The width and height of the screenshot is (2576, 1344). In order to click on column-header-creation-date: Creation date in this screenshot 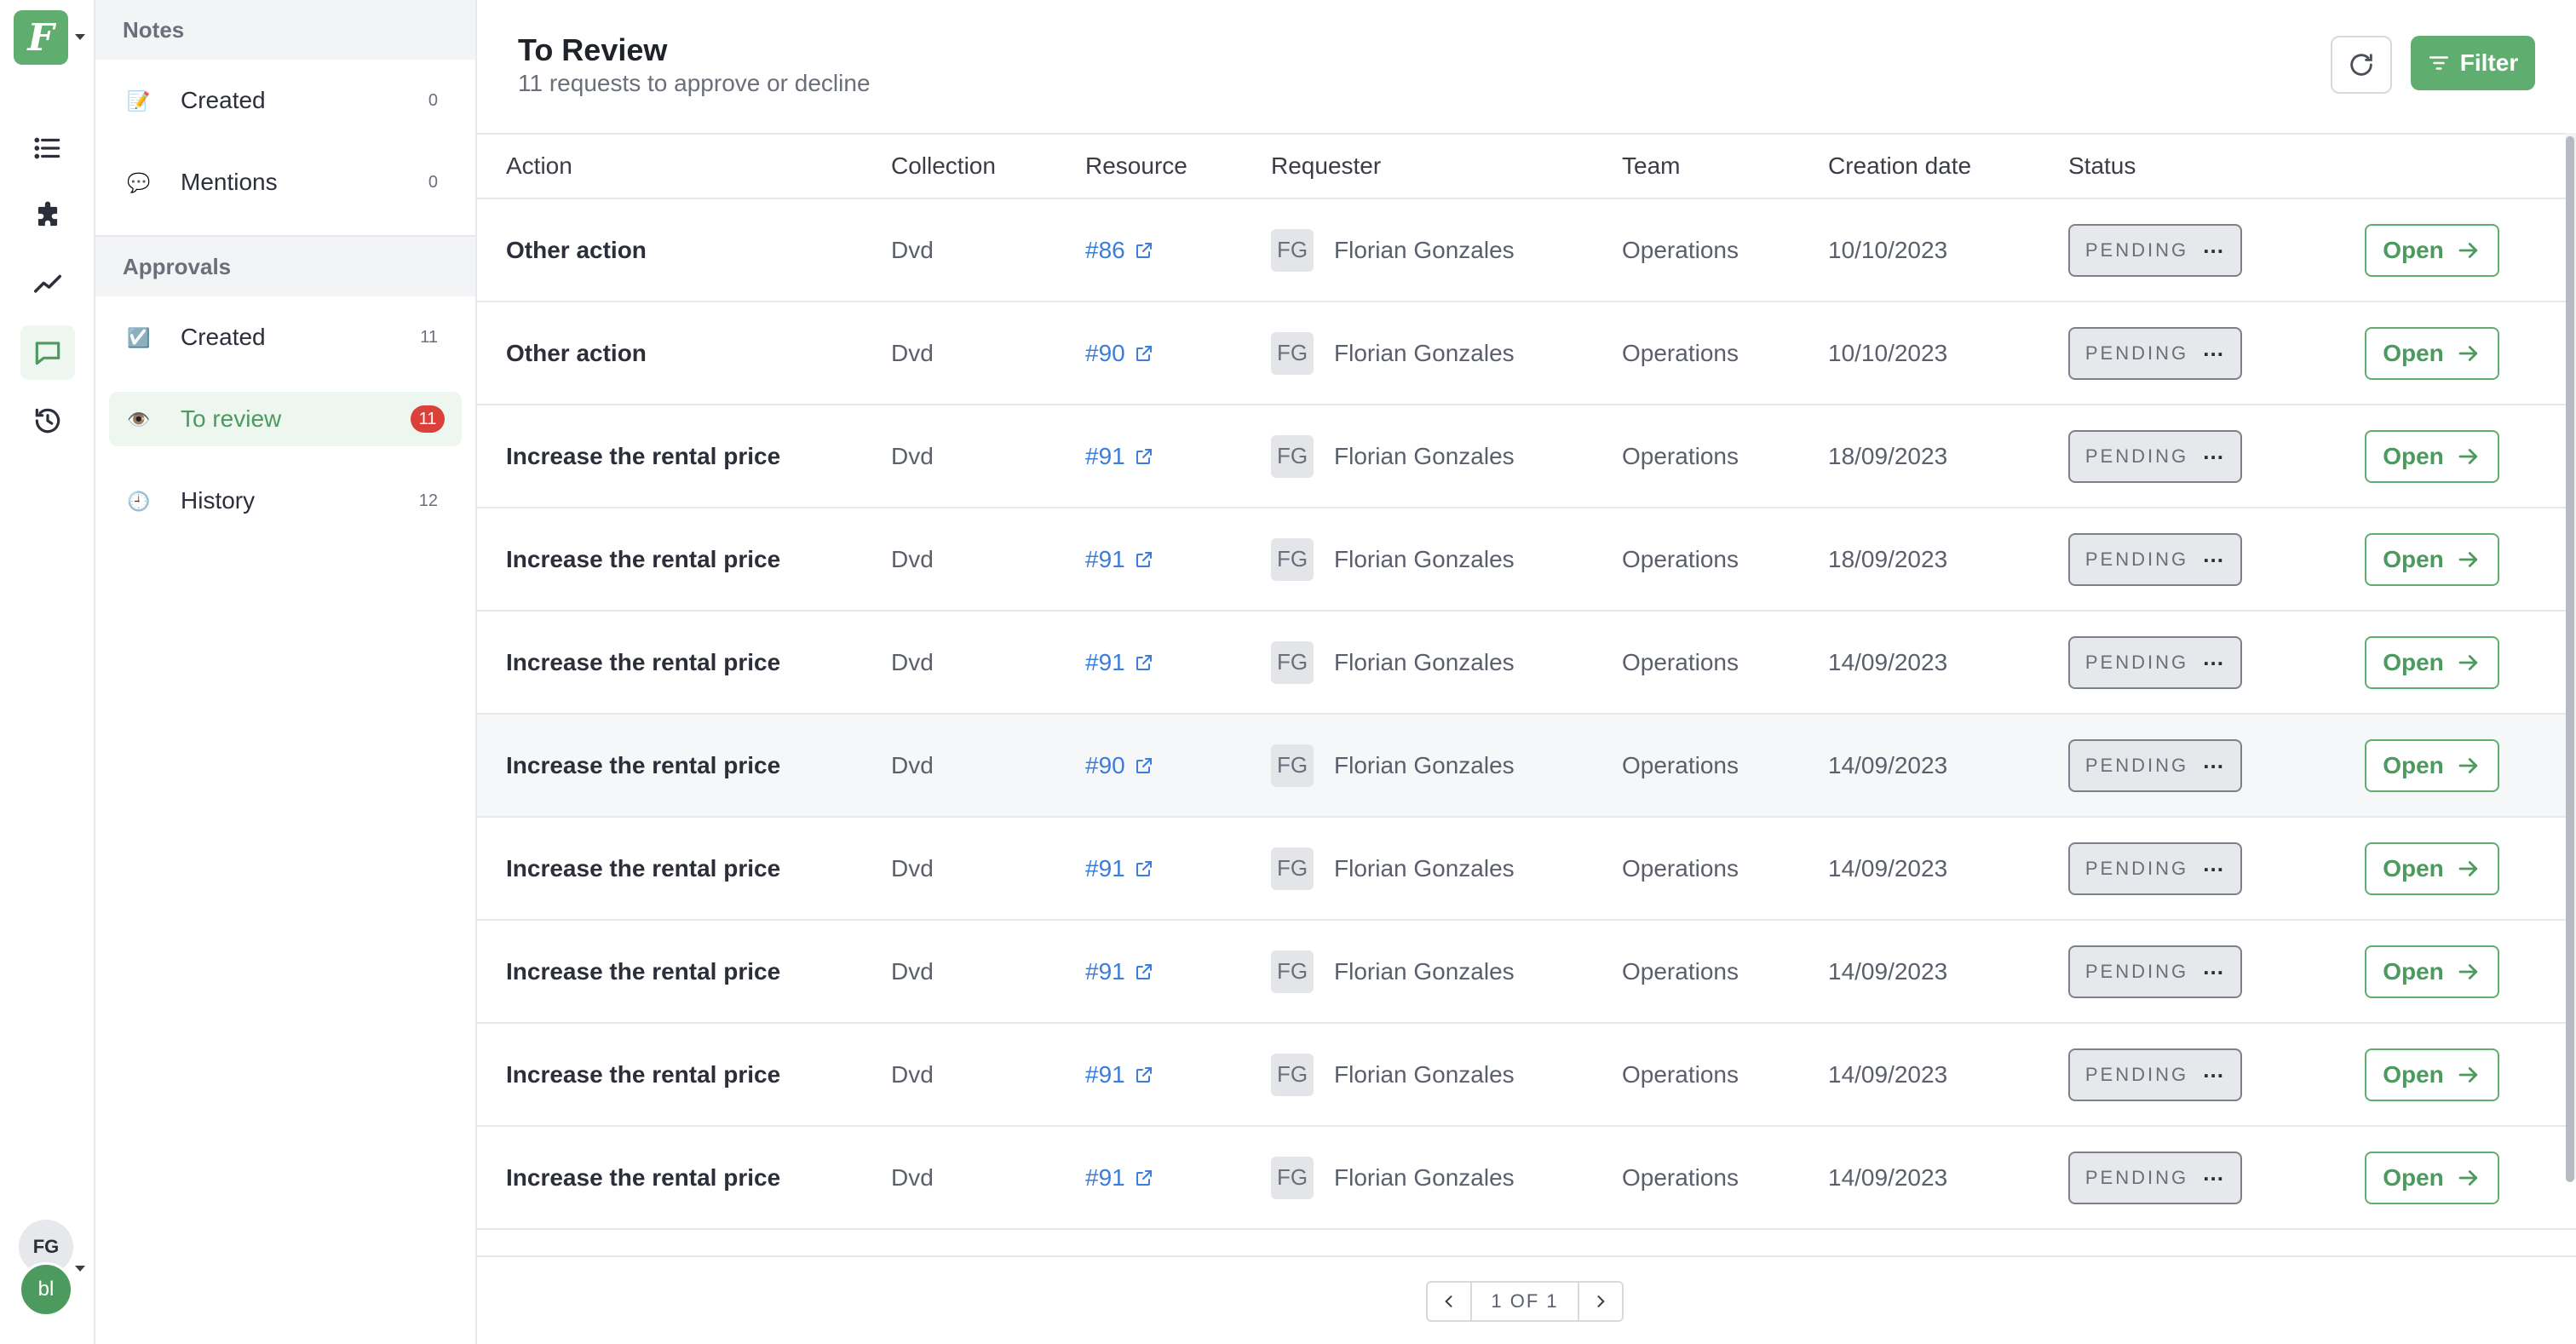, I will do `click(1899, 166)`.